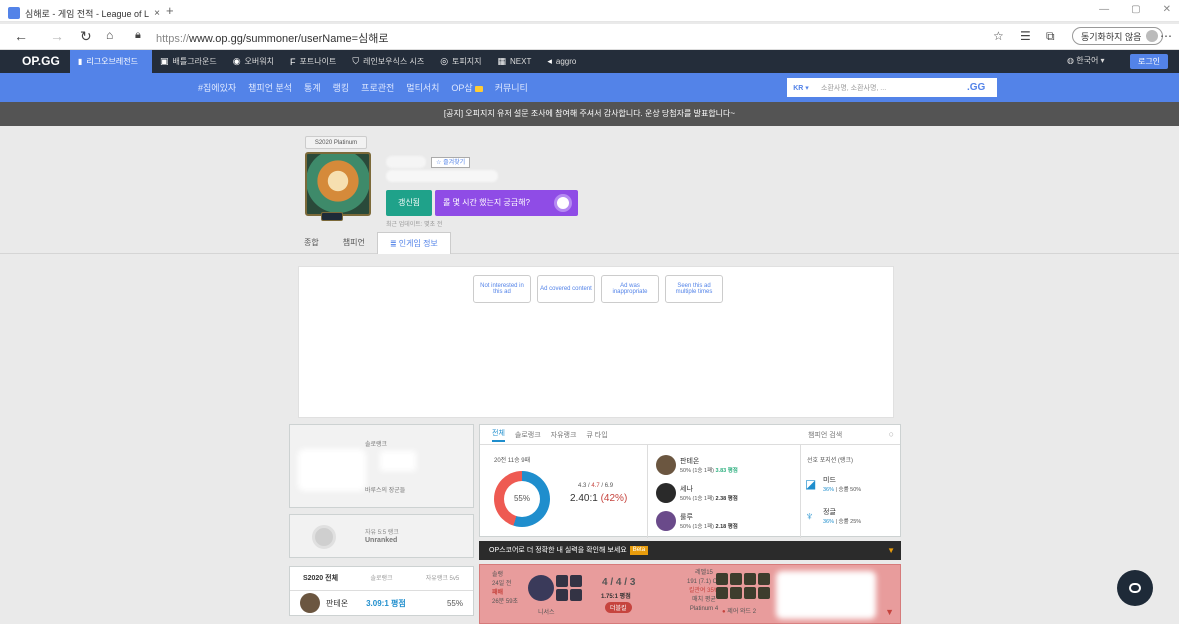 The height and width of the screenshot is (624, 1179). I want to click on r6-icon: ⛉, so click(356, 61).